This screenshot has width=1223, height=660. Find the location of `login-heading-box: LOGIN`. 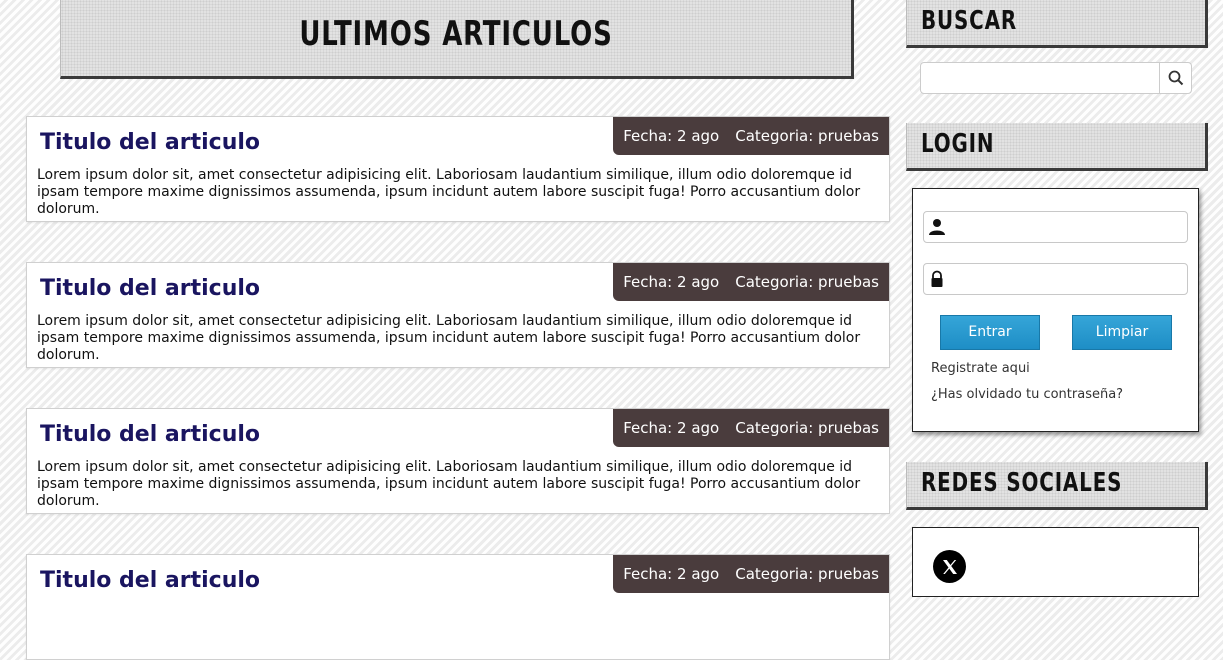

login-heading-box: LOGIN is located at coordinates (1057, 147).